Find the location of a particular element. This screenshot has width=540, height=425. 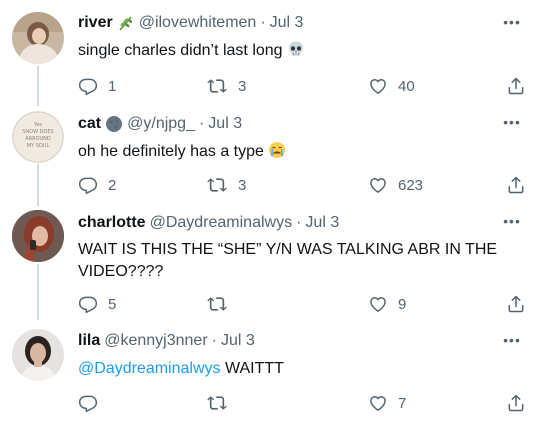

like-button: 9 is located at coordinates (387, 304).